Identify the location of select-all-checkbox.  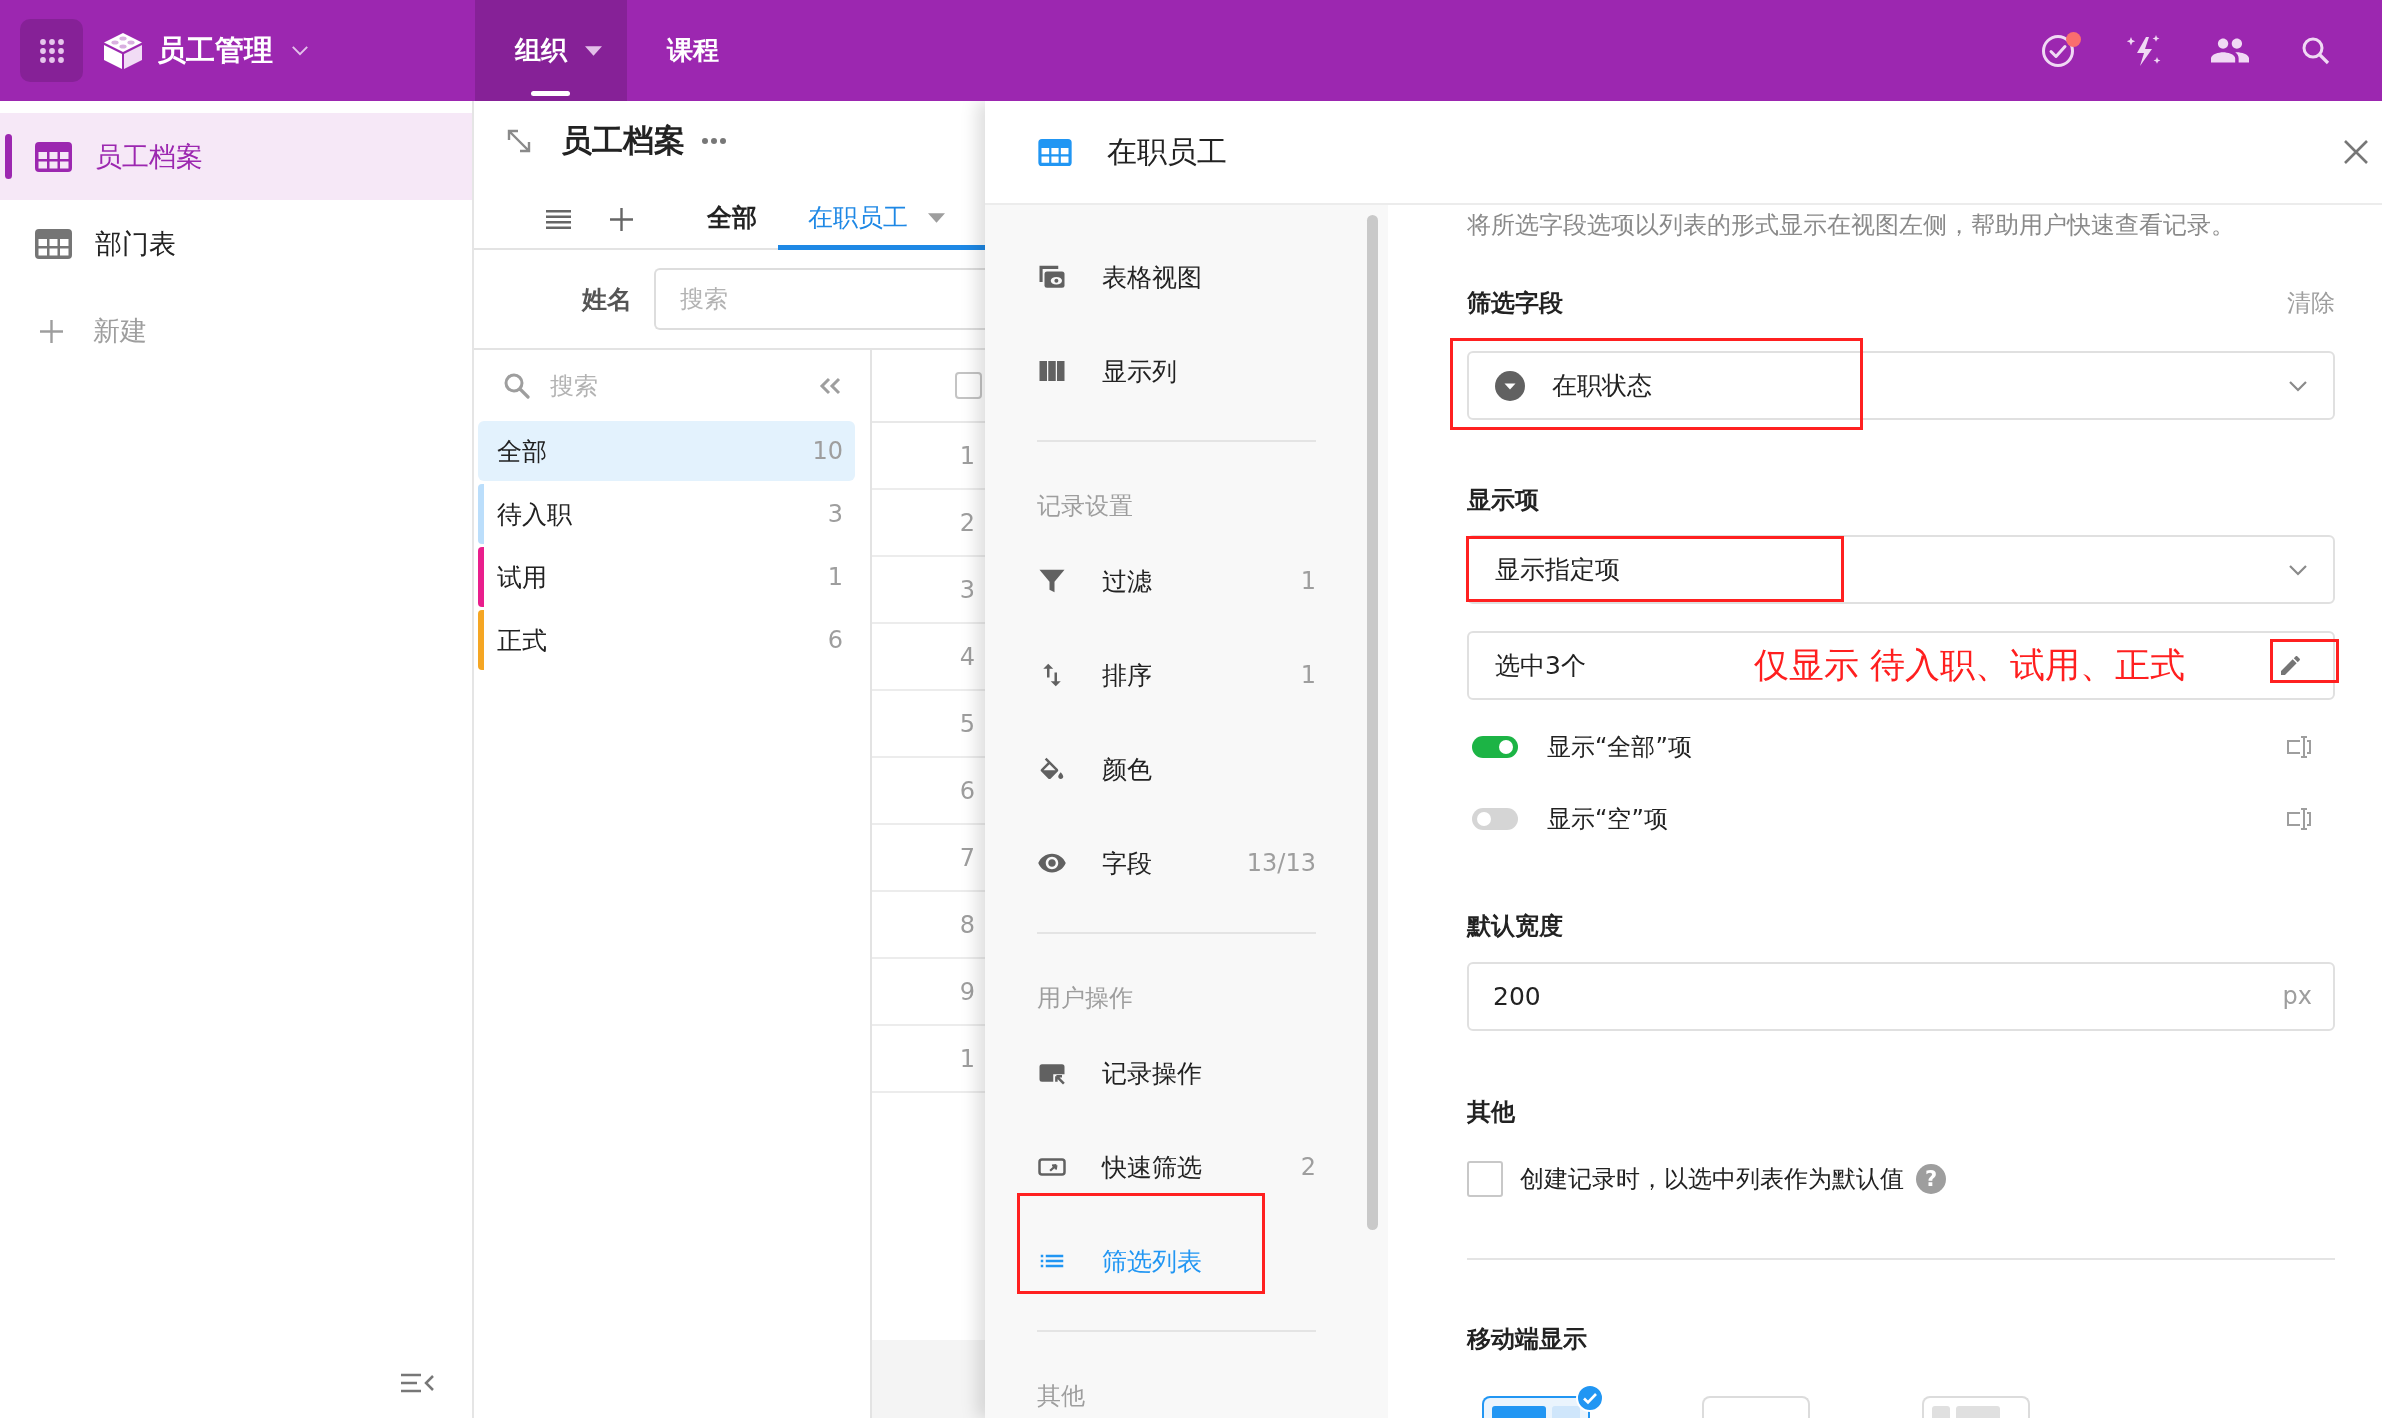
(968, 385).